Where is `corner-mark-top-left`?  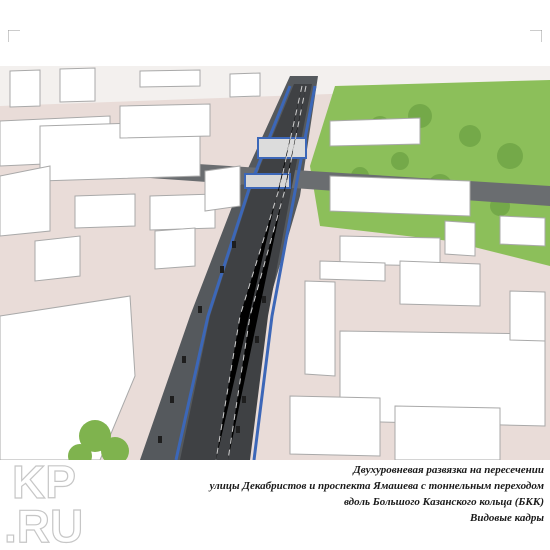
corner-mark-top-left is located at coordinates (14, 36).